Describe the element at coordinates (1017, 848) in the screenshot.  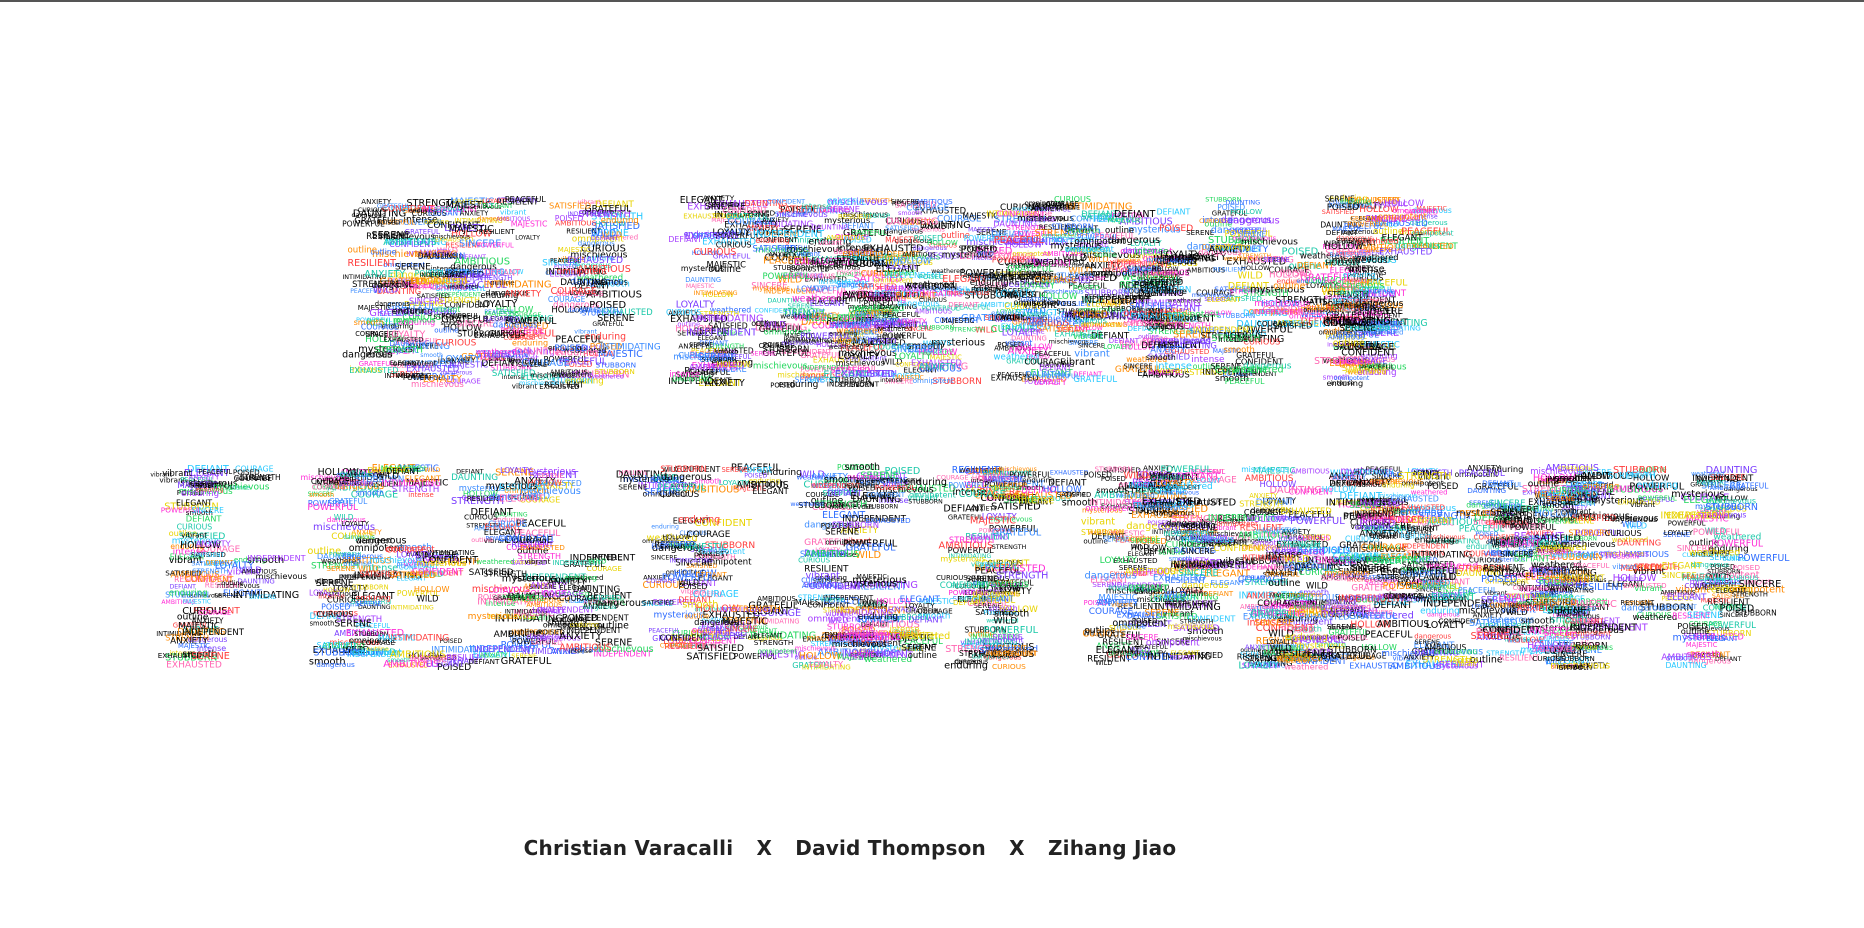
I see `credit-separator-2: X` at that location.